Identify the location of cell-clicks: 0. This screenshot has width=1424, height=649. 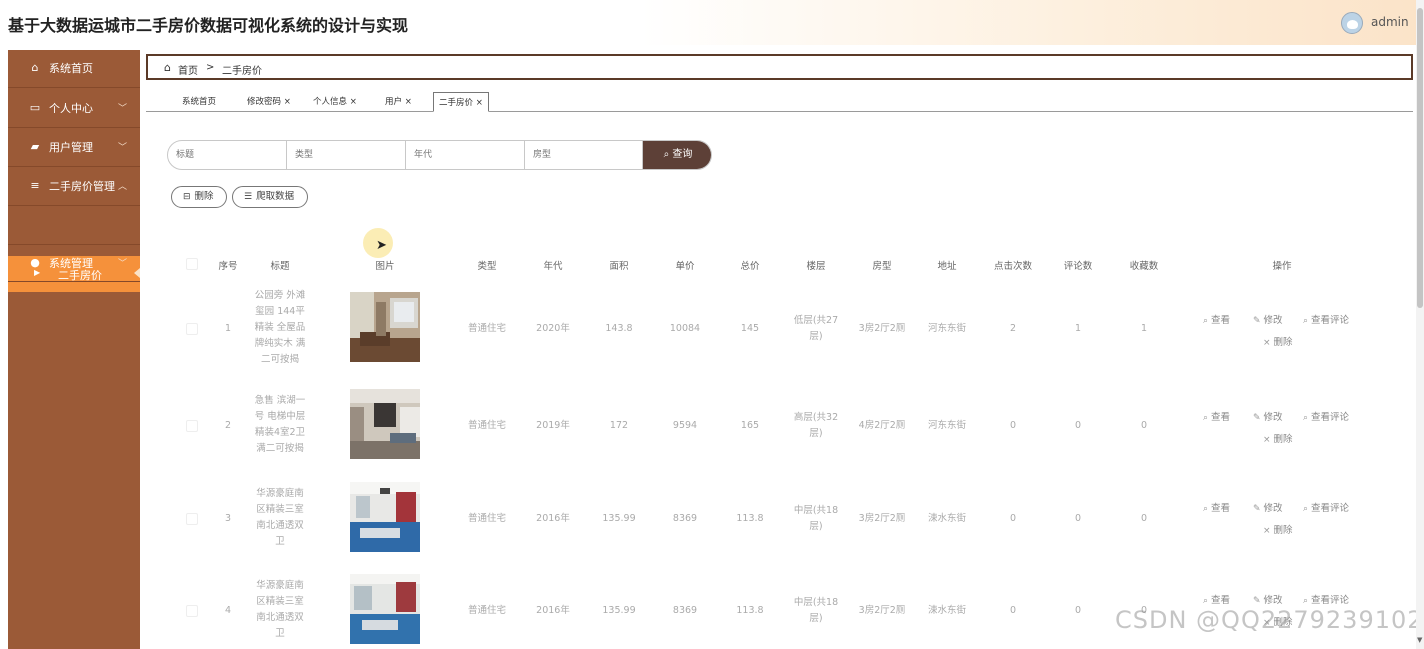
(1013, 425).